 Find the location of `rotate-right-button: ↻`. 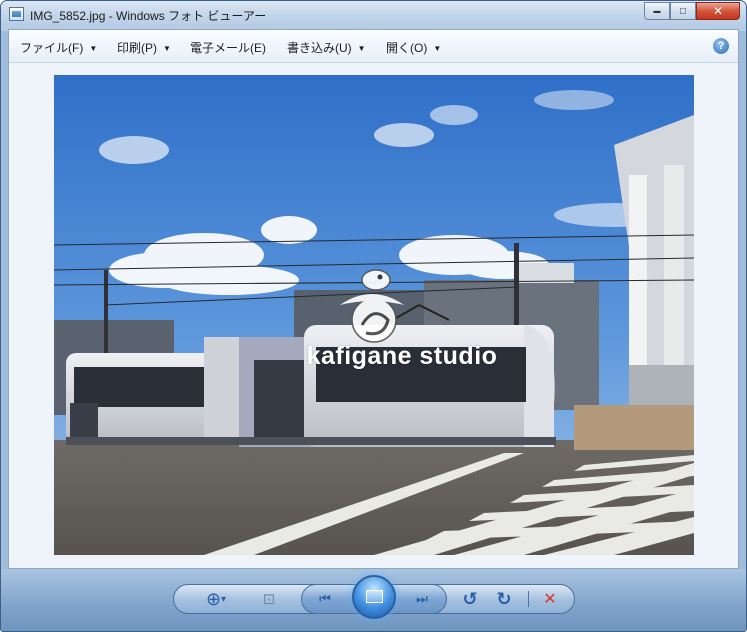

rotate-right-button: ↻ is located at coordinates (504, 599).